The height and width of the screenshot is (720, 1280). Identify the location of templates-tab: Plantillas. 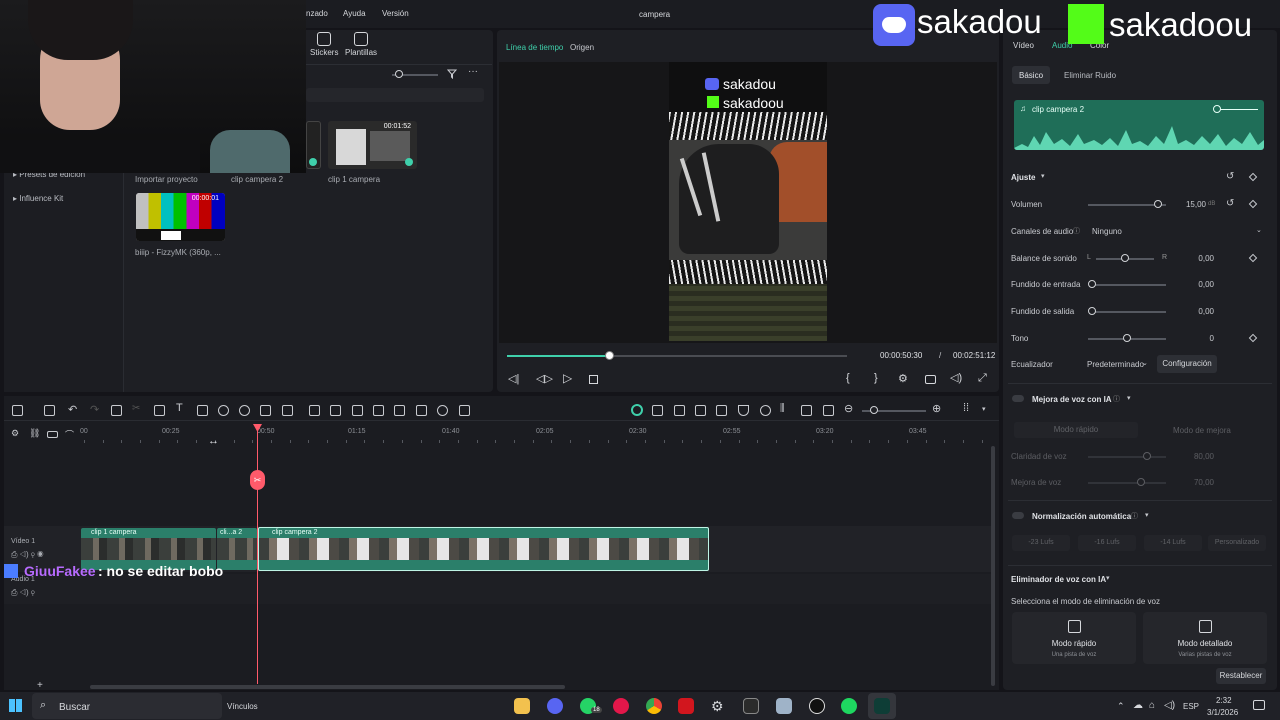
(361, 52).